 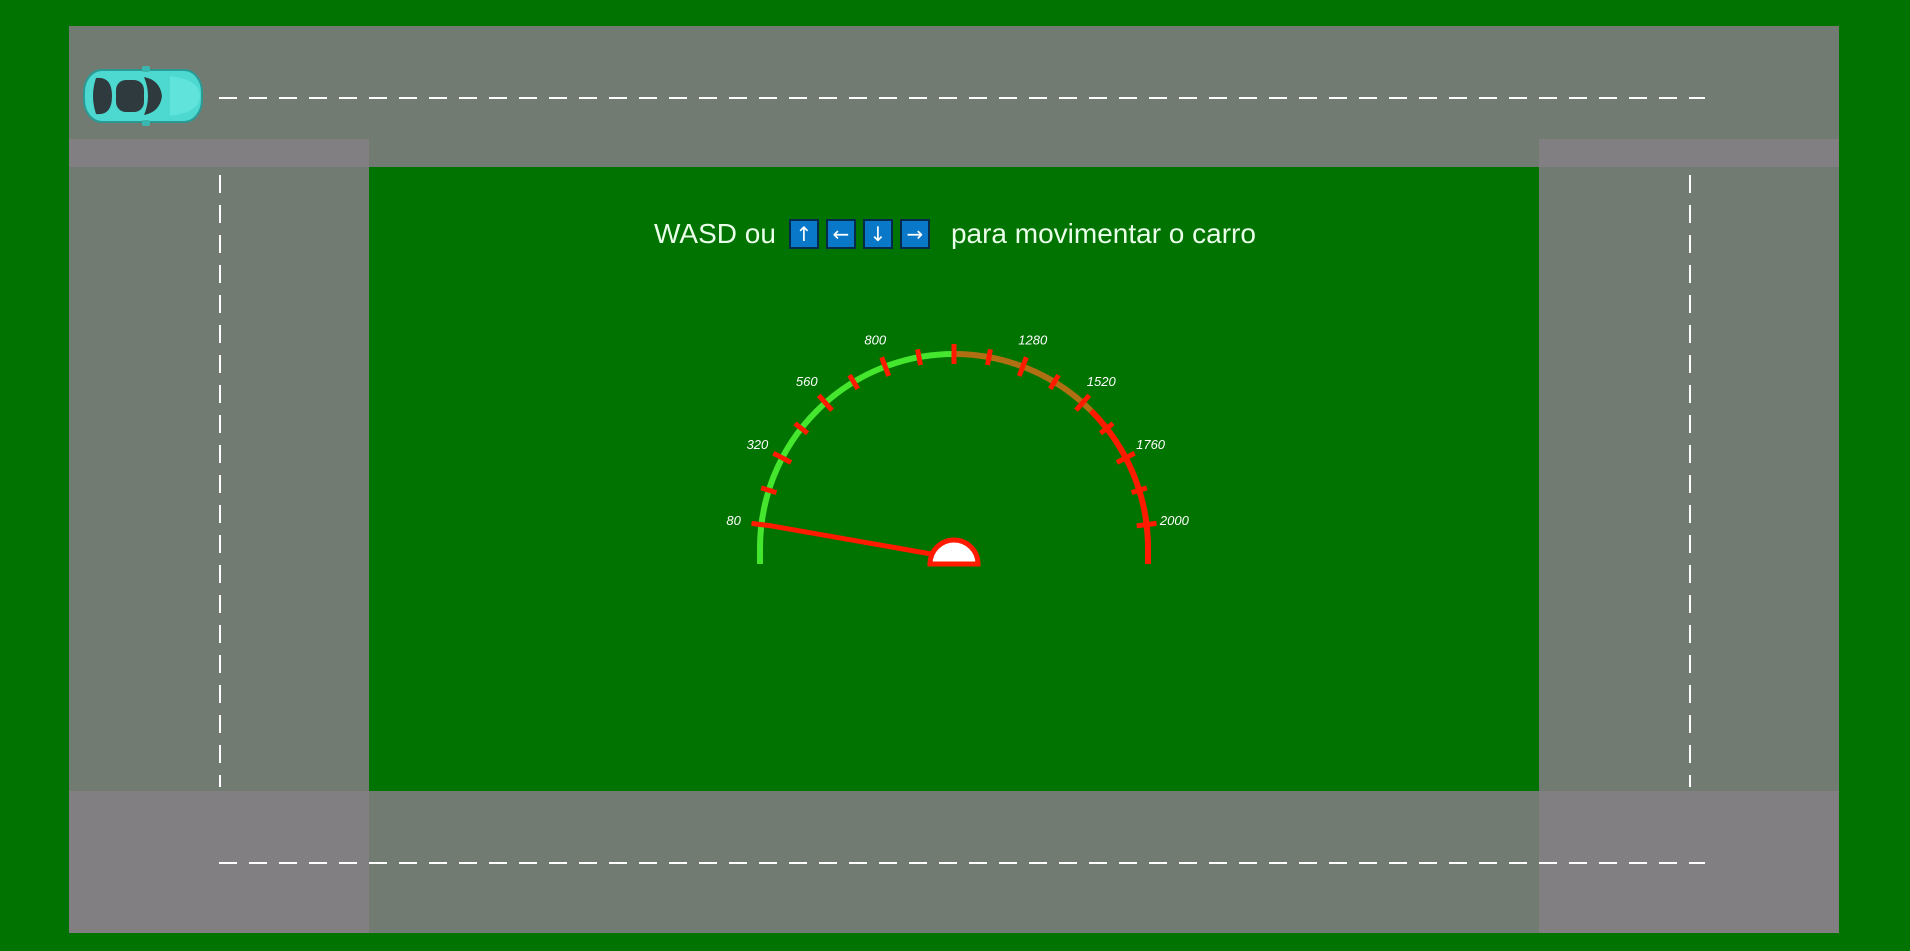 I want to click on arrow-right-key-icon: →, so click(x=914, y=234).